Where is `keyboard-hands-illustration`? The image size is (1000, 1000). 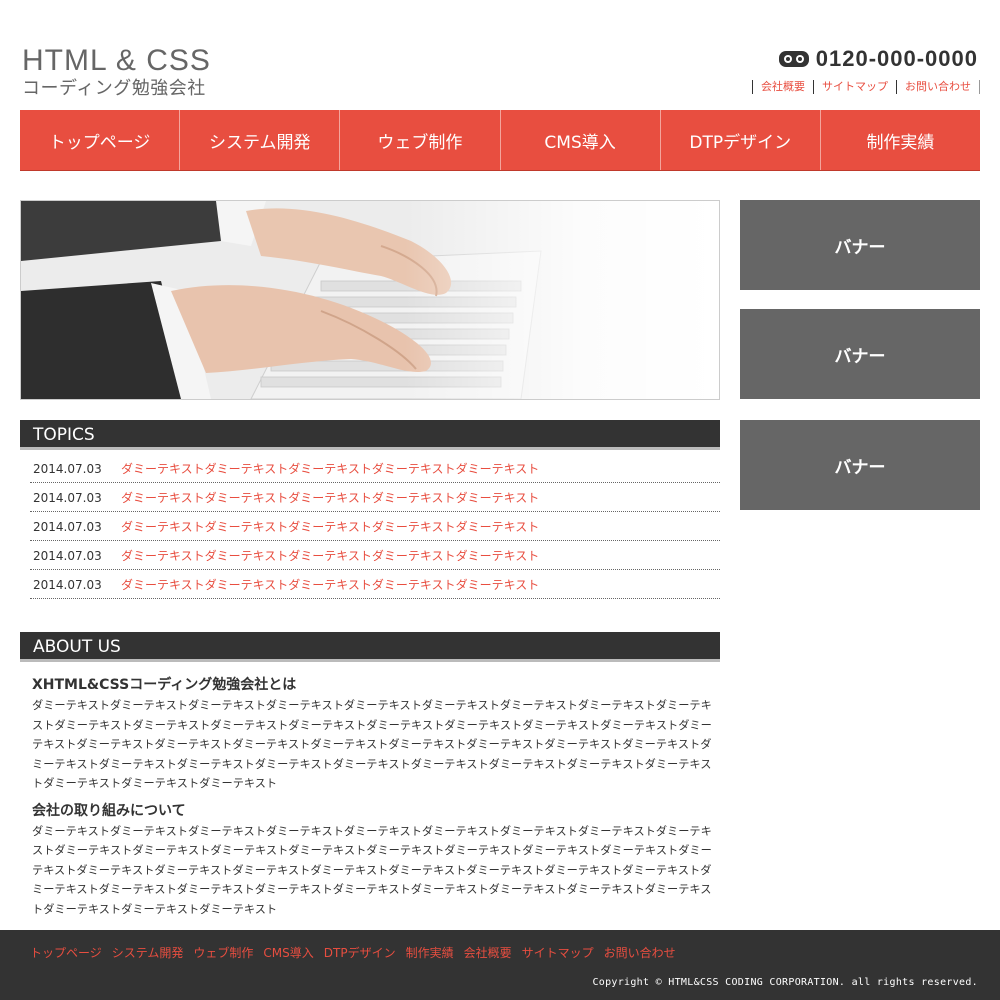 keyboard-hands-illustration is located at coordinates (370, 300).